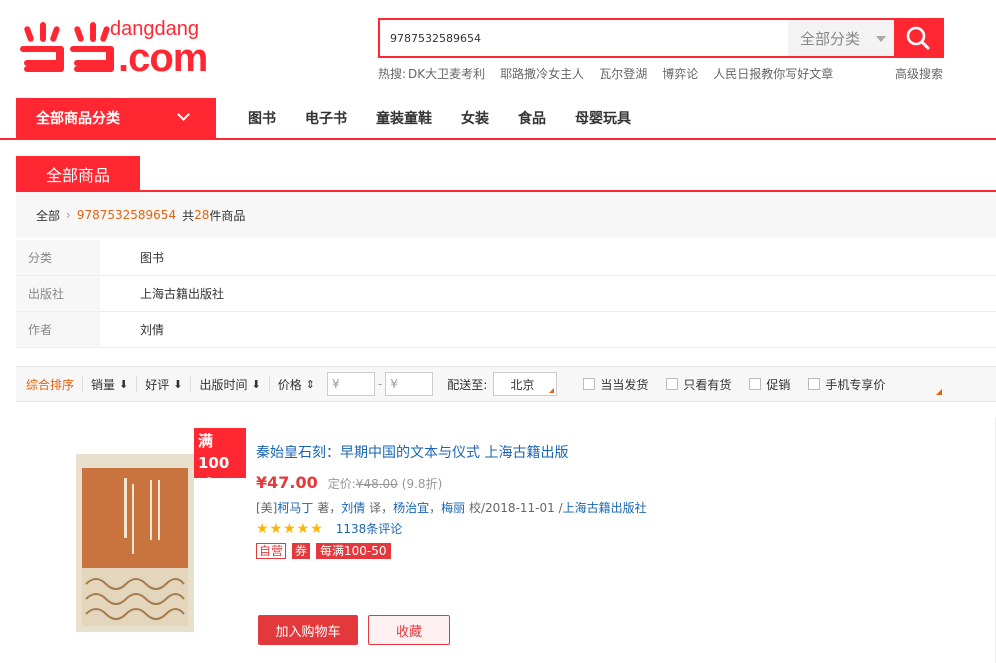 This screenshot has height=663, width=996. I want to click on nav-item-womens: 女装, so click(475, 118).